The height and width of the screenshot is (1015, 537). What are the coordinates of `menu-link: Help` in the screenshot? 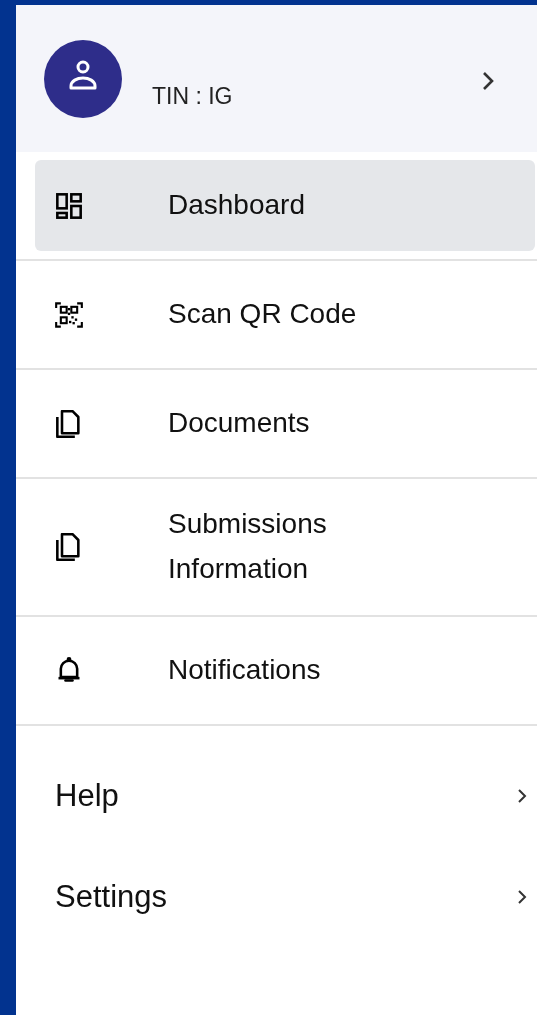 It's located at (276, 796).